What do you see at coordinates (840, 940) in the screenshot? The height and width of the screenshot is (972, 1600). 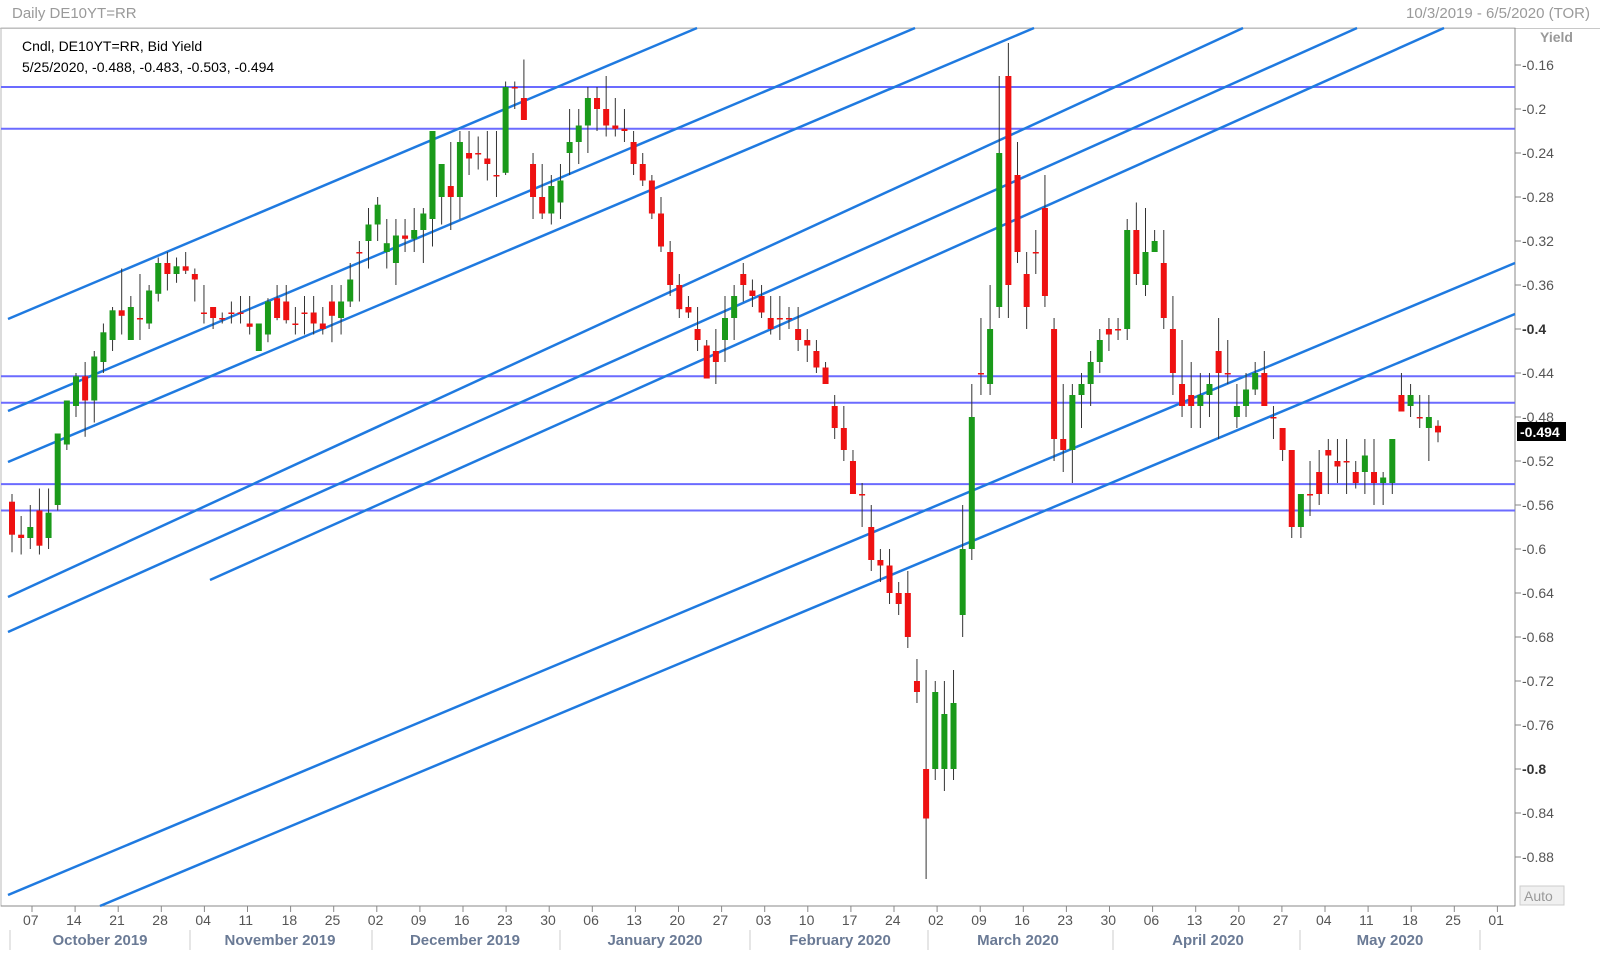 I see `month-label: February 2020` at bounding box center [840, 940].